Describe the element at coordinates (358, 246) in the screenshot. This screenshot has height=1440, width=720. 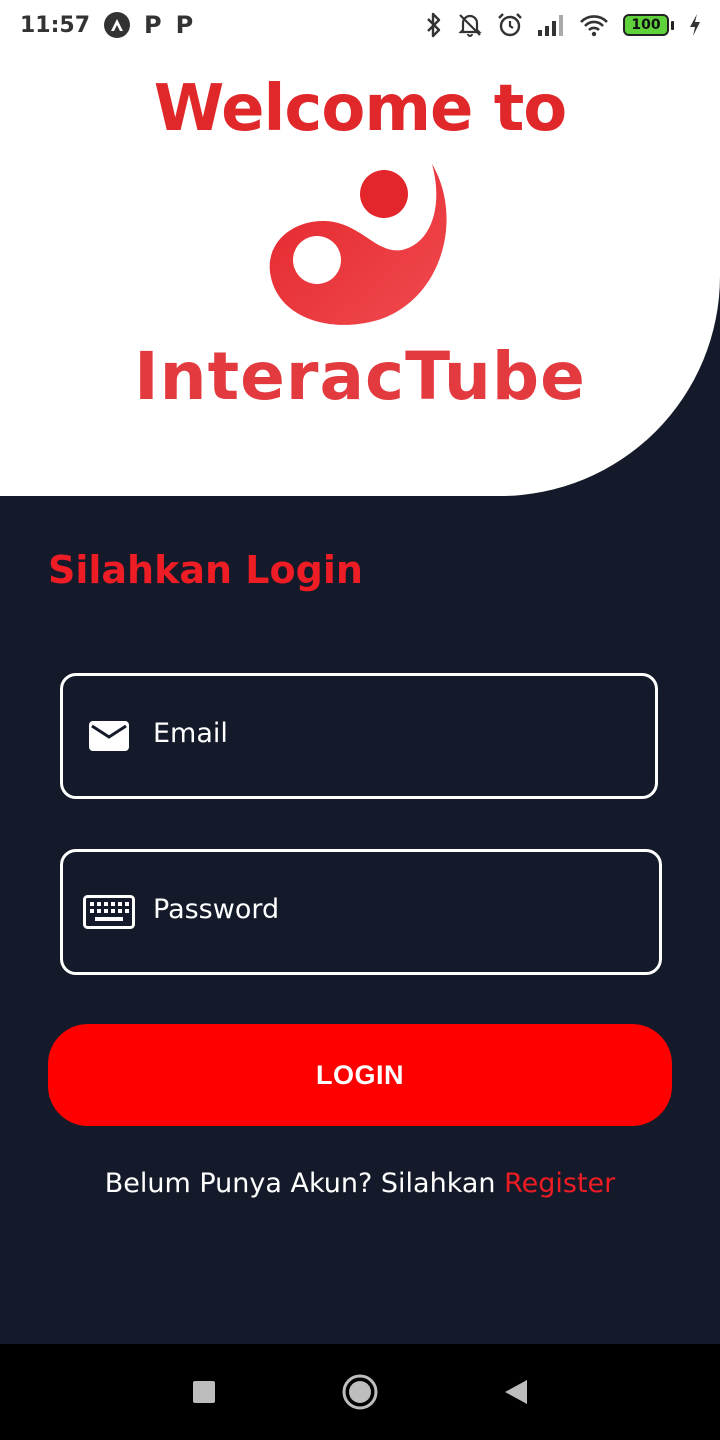
I see `interactube-logo-icon` at that location.